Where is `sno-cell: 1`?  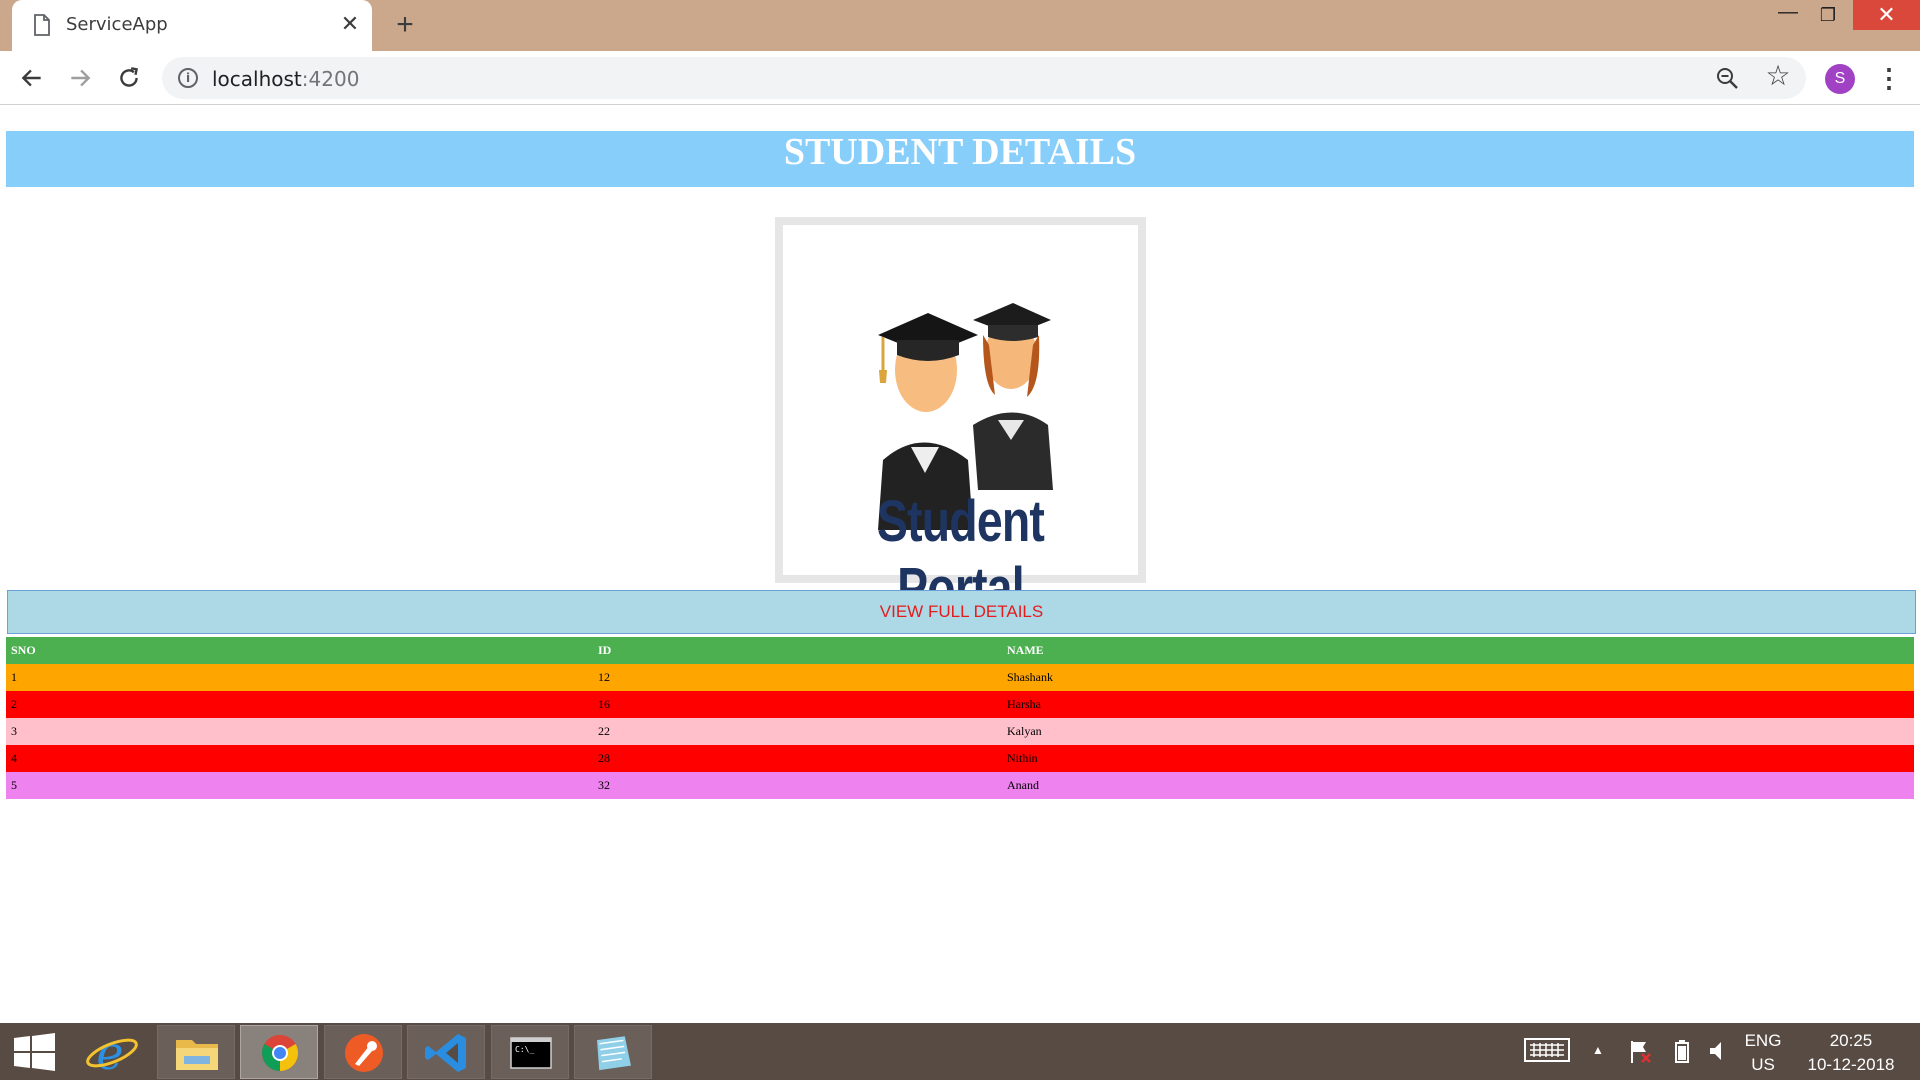 sno-cell: 1 is located at coordinates (14, 677).